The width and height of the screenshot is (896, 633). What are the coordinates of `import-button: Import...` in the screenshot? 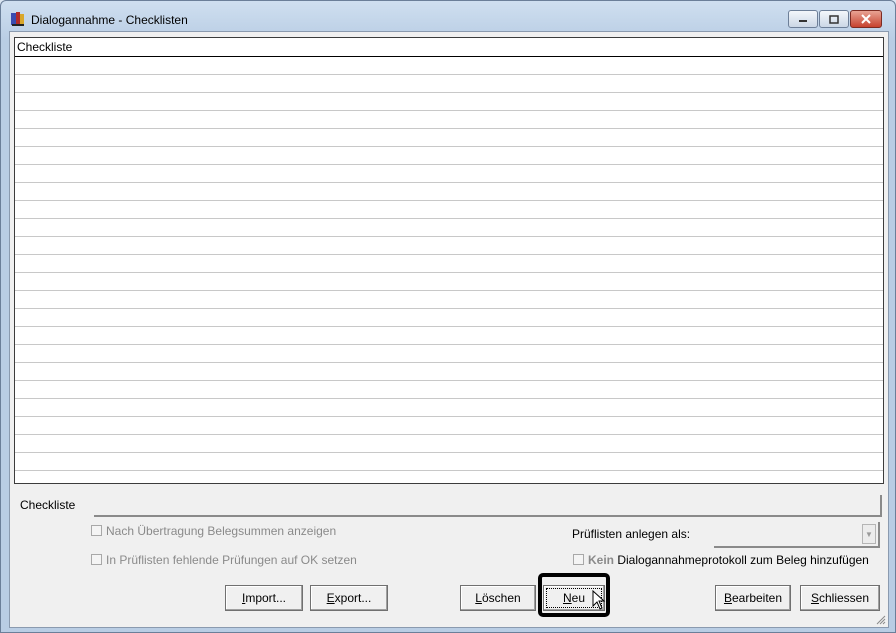 It's located at (264, 598).